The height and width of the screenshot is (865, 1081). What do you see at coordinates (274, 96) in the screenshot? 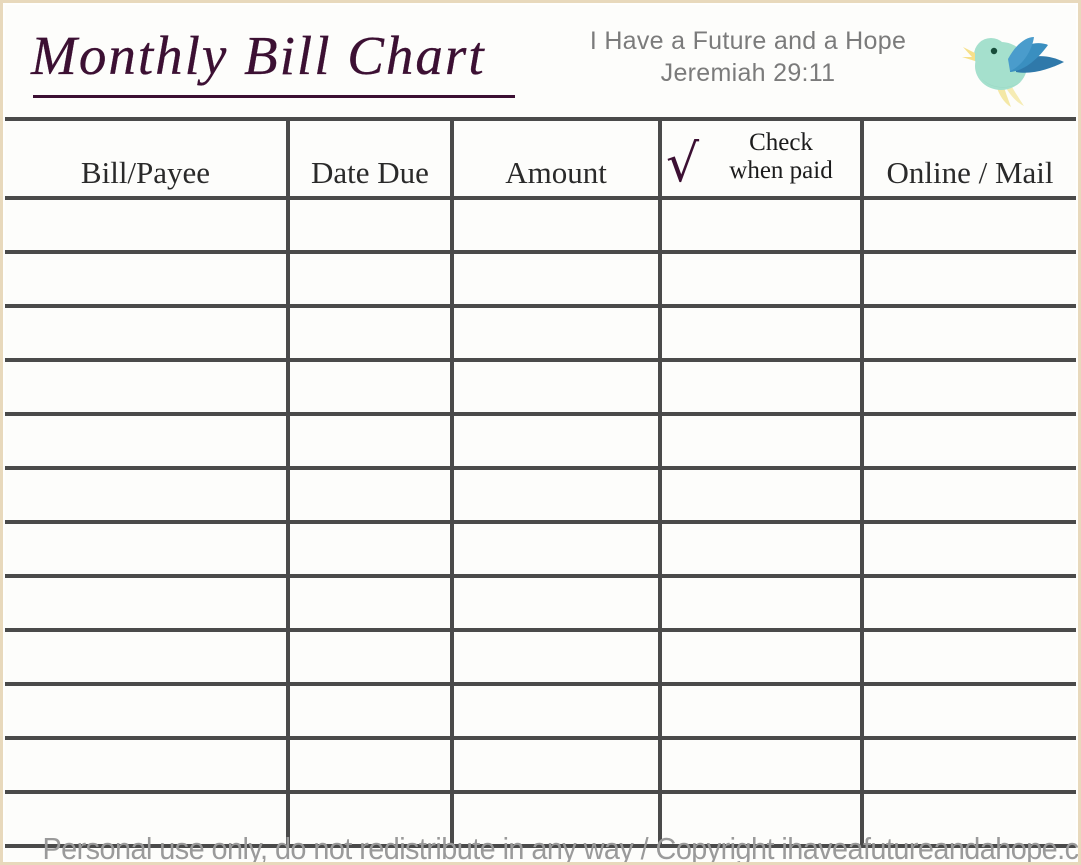
I see `title-underline` at bounding box center [274, 96].